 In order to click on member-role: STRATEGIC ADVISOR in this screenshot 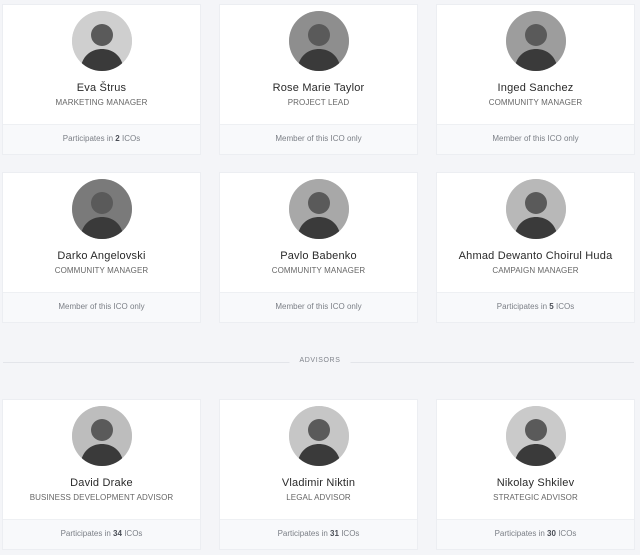, I will do `click(535, 497)`.